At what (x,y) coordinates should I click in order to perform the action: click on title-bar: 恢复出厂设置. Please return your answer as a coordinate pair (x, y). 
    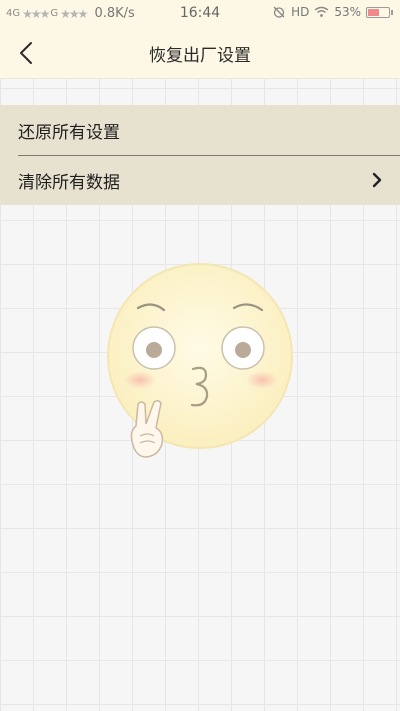
    Looking at the image, I should click on (200, 53).